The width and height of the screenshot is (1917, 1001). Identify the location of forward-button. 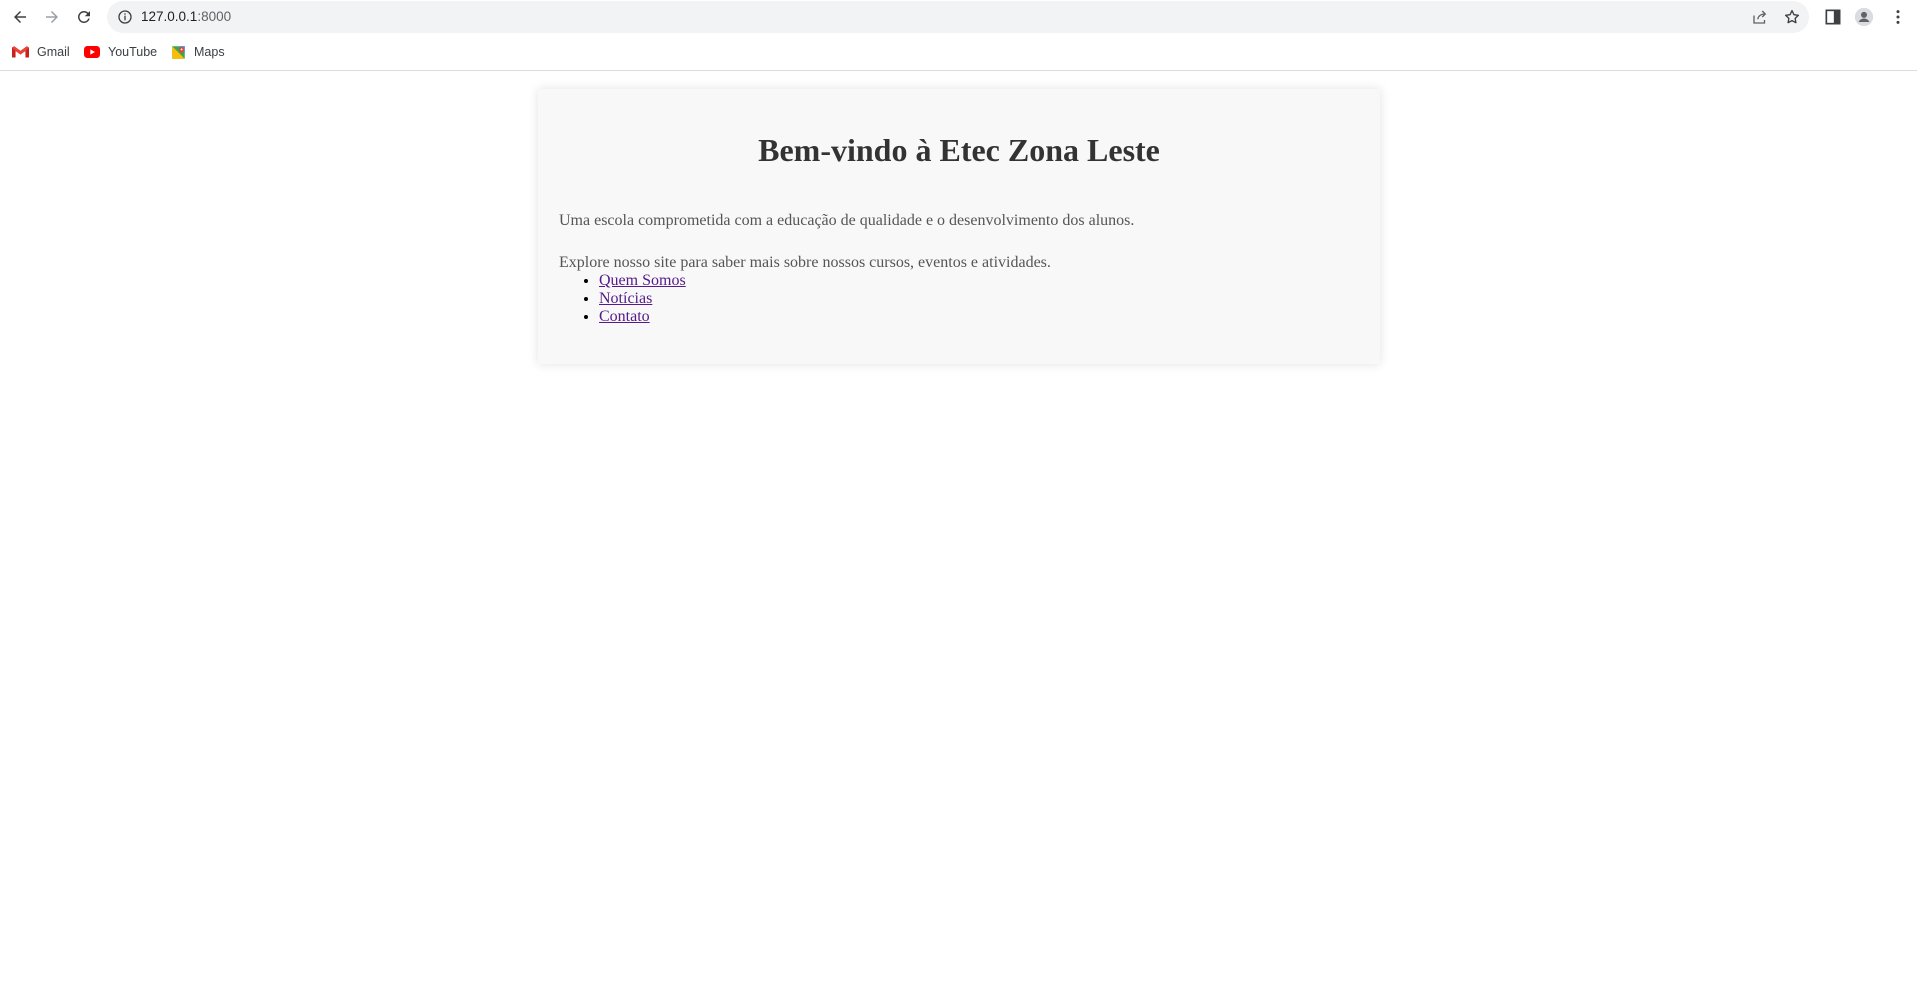
(52, 17).